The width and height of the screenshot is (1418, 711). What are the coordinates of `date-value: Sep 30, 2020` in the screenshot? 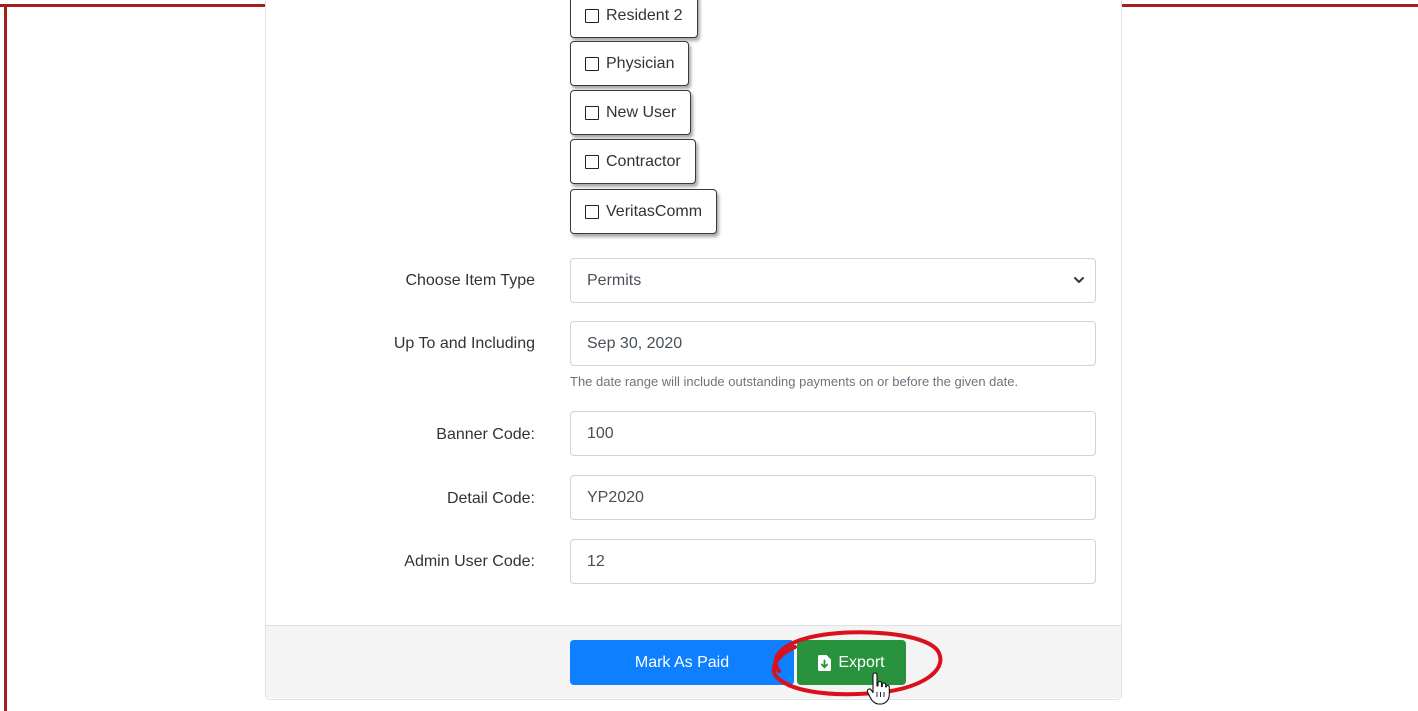 It's located at (635, 343).